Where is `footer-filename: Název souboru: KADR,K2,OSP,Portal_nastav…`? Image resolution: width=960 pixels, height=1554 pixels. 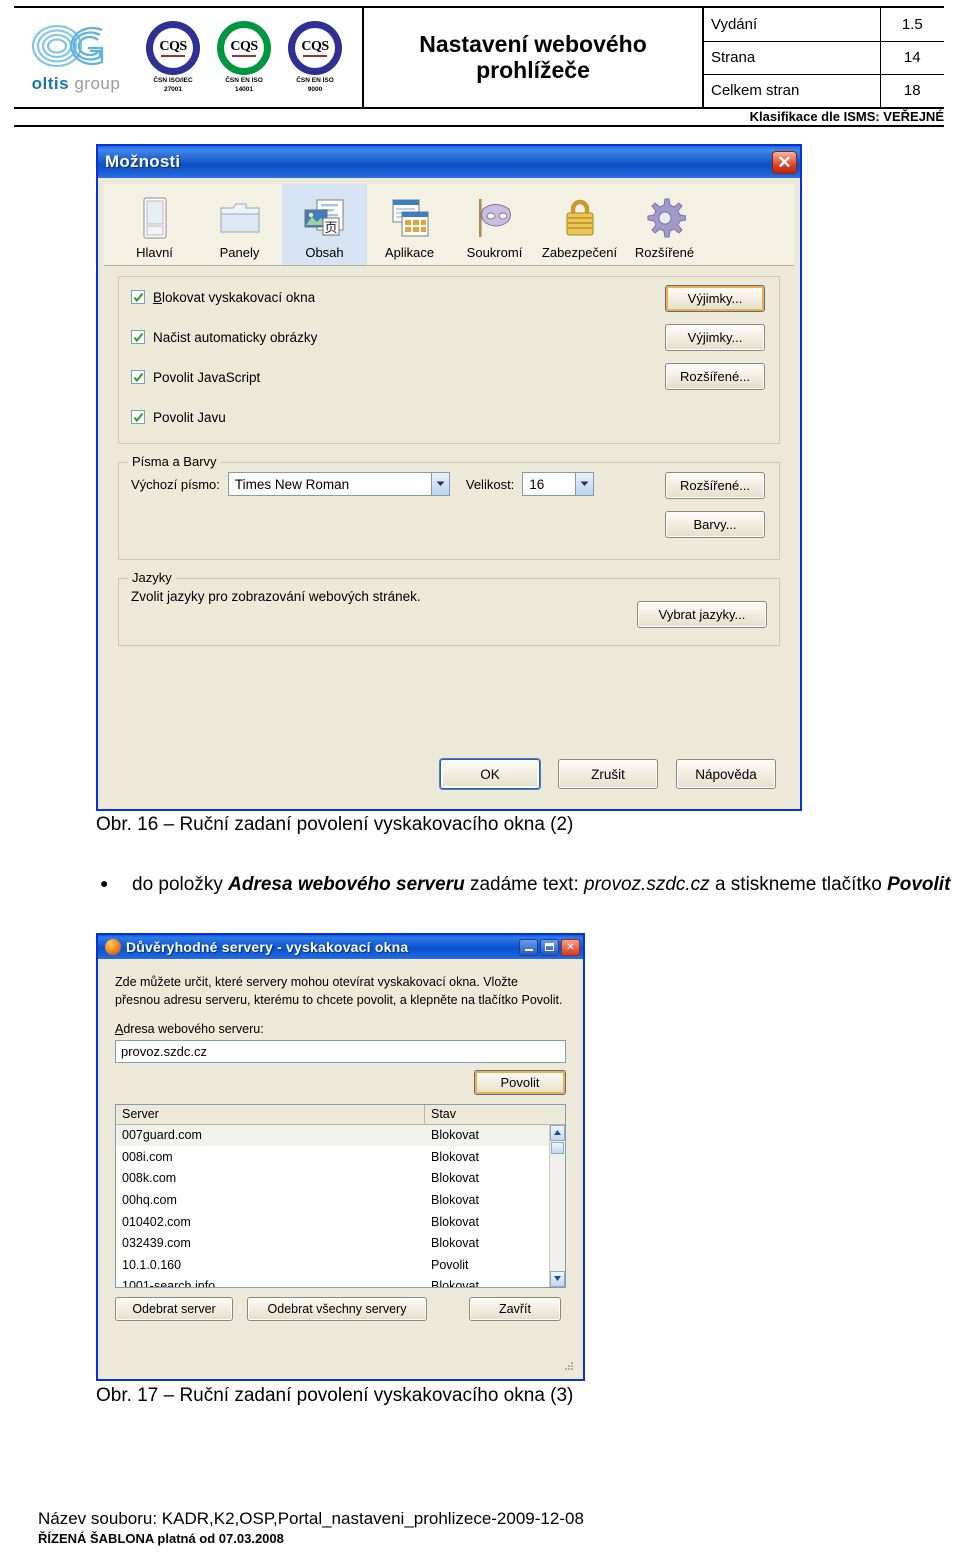 footer-filename: Název souboru: KADR,K2,OSP,Portal_nastav… is located at coordinates (311, 1518).